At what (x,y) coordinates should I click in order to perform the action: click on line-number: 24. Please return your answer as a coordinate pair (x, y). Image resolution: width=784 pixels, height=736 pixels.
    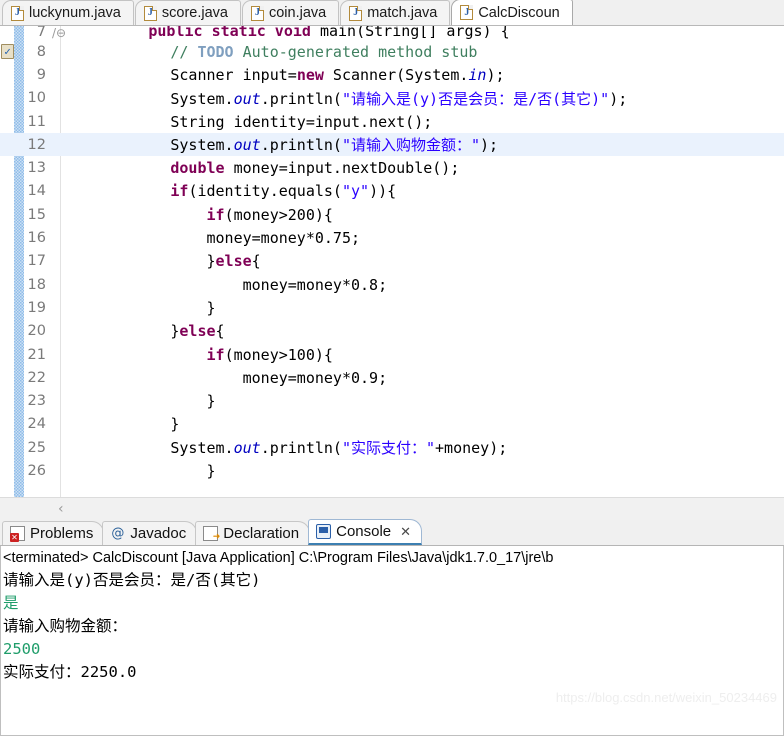
    Looking at the image, I should click on (36, 424).